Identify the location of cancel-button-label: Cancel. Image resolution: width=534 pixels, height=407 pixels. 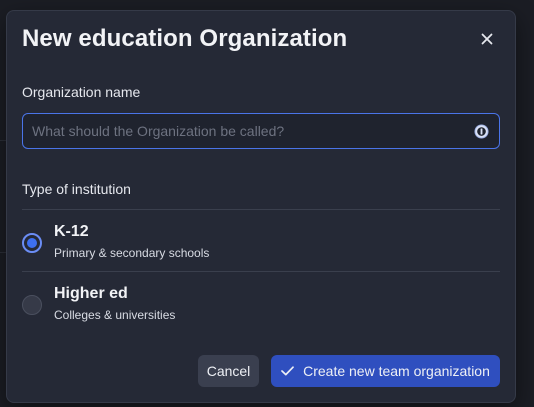
(228, 371).